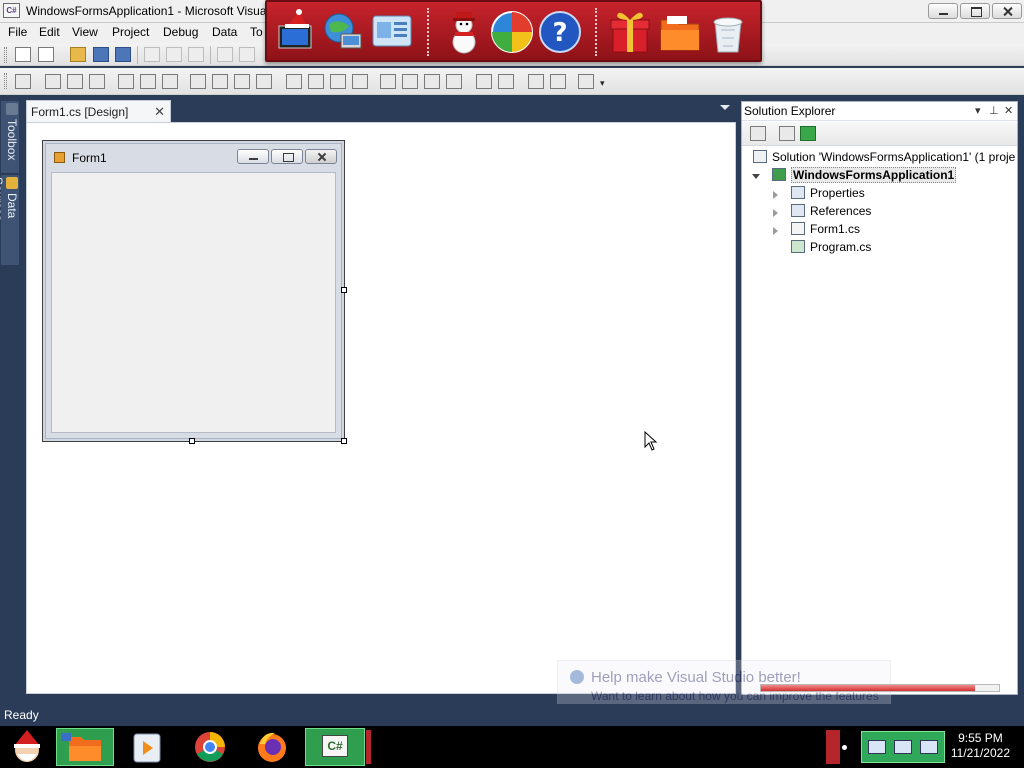  I want to click on resize-handle-bottom, so click(192, 441).